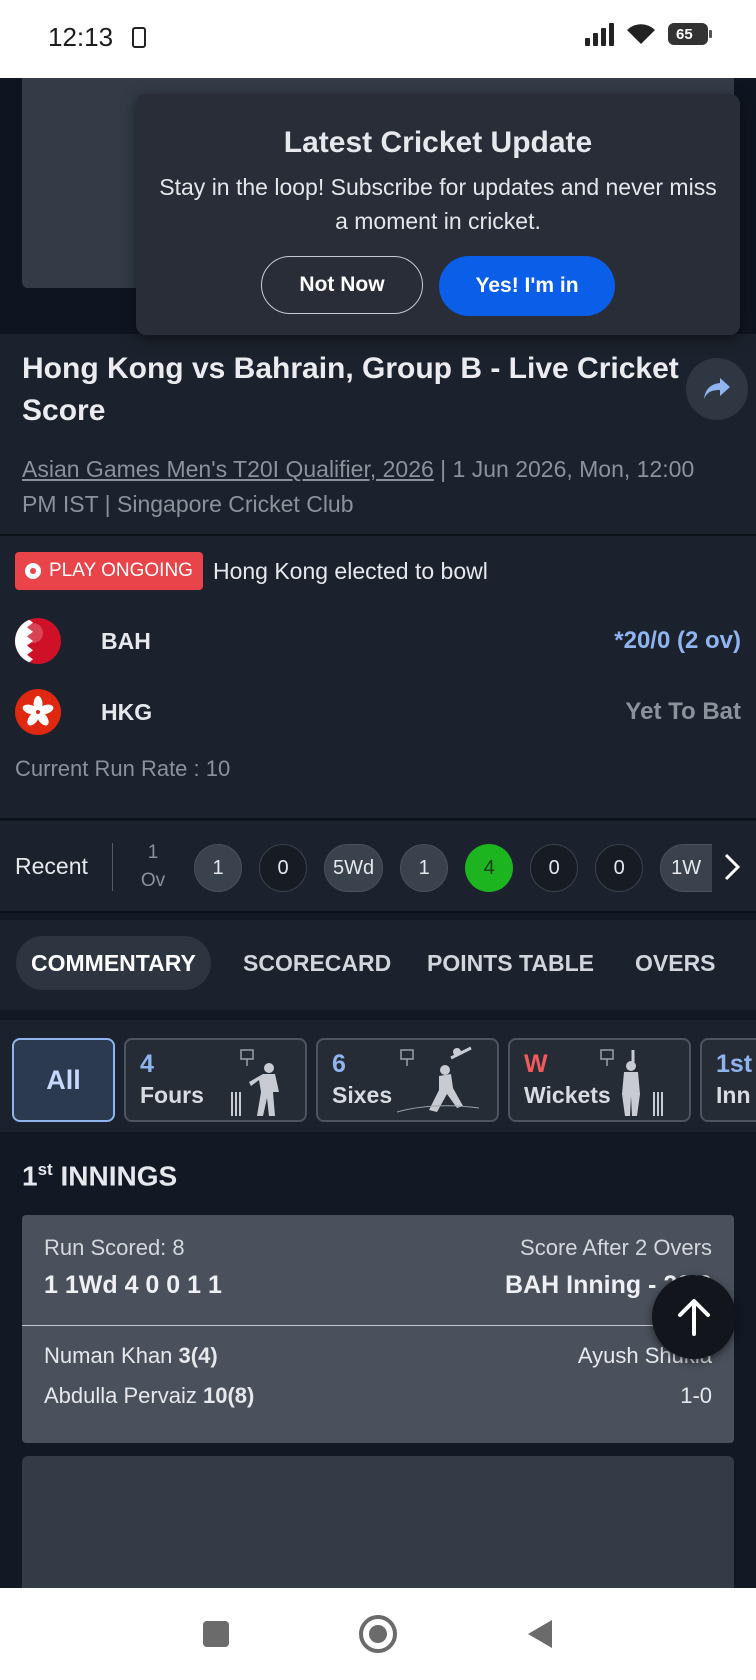 Image resolution: width=756 pixels, height=1680 pixels. I want to click on chevron-right-icon, so click(732, 867).